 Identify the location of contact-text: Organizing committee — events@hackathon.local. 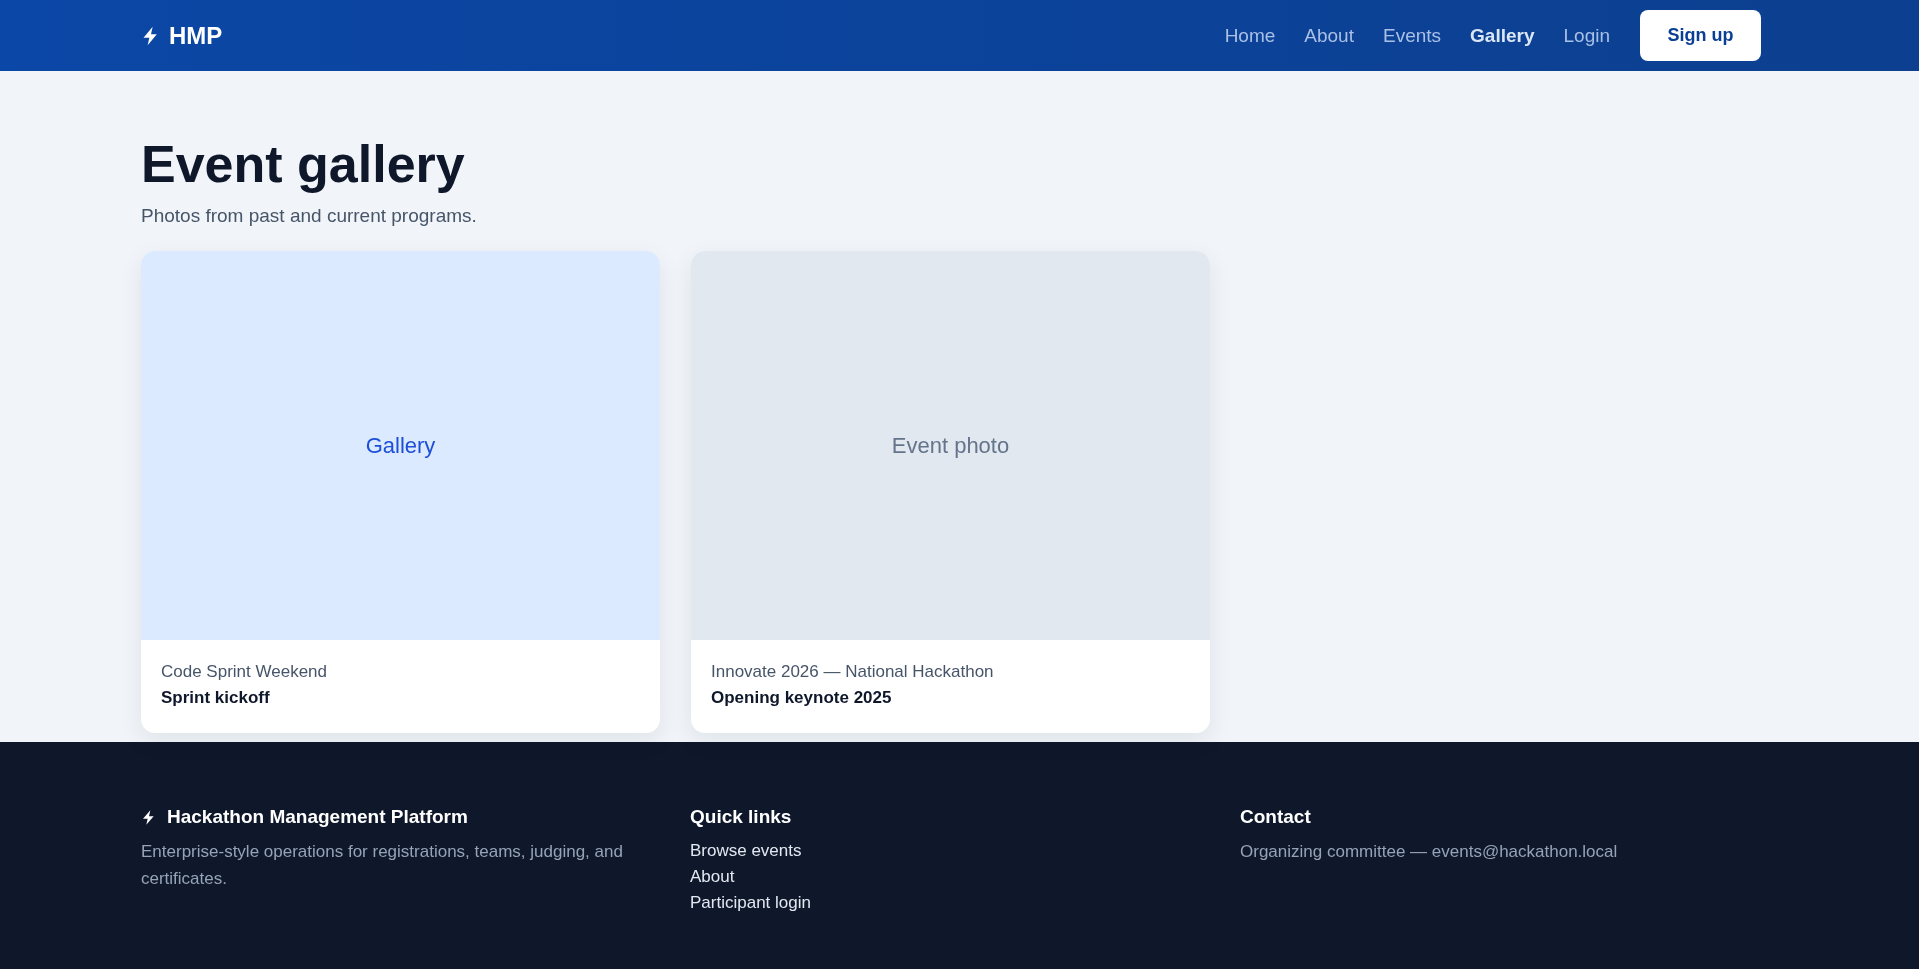
(1429, 852).